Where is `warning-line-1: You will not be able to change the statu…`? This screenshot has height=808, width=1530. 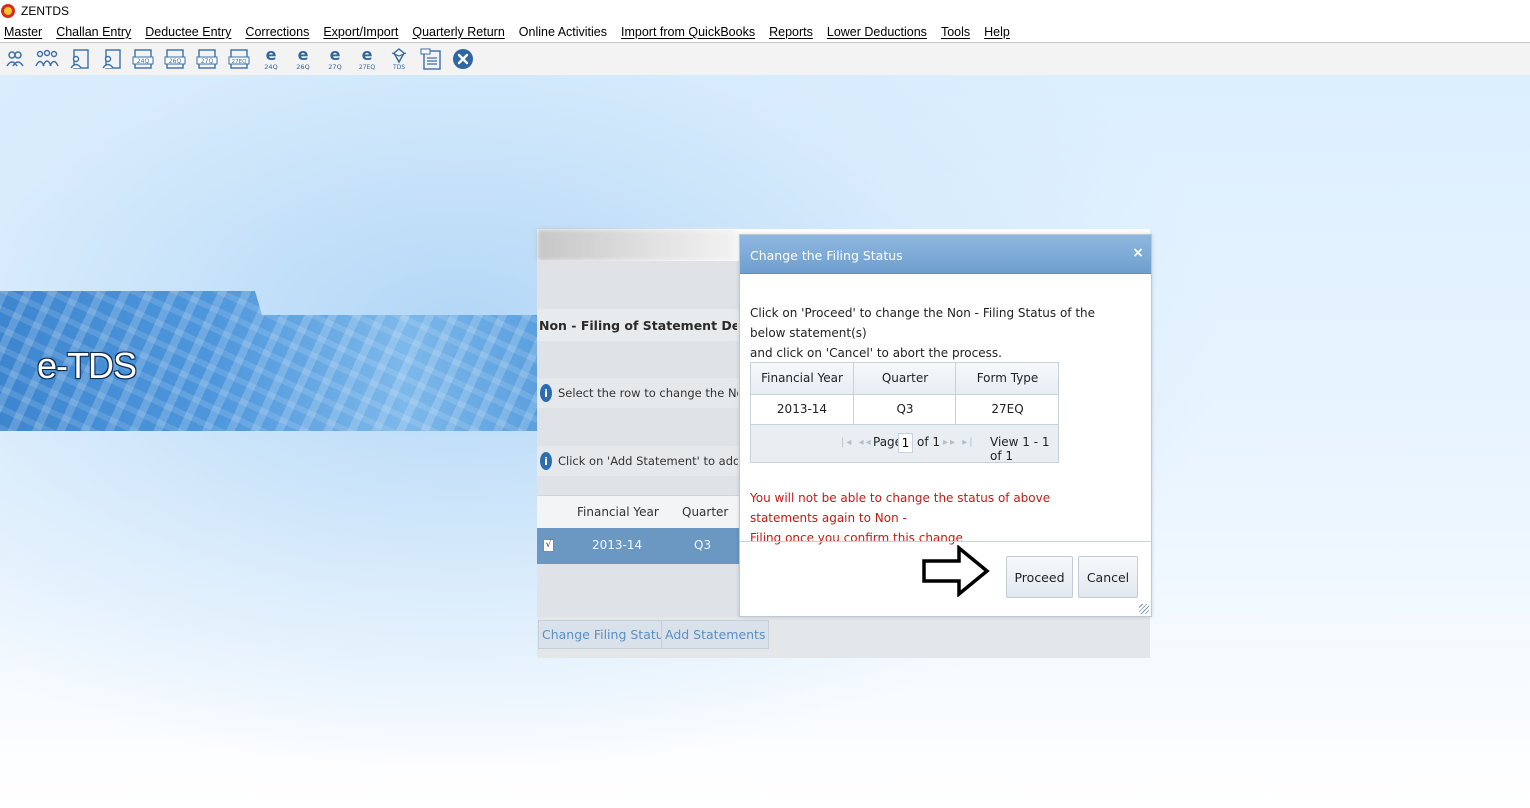
warning-line-1: You will not be able to change the statu… is located at coordinates (900, 508).